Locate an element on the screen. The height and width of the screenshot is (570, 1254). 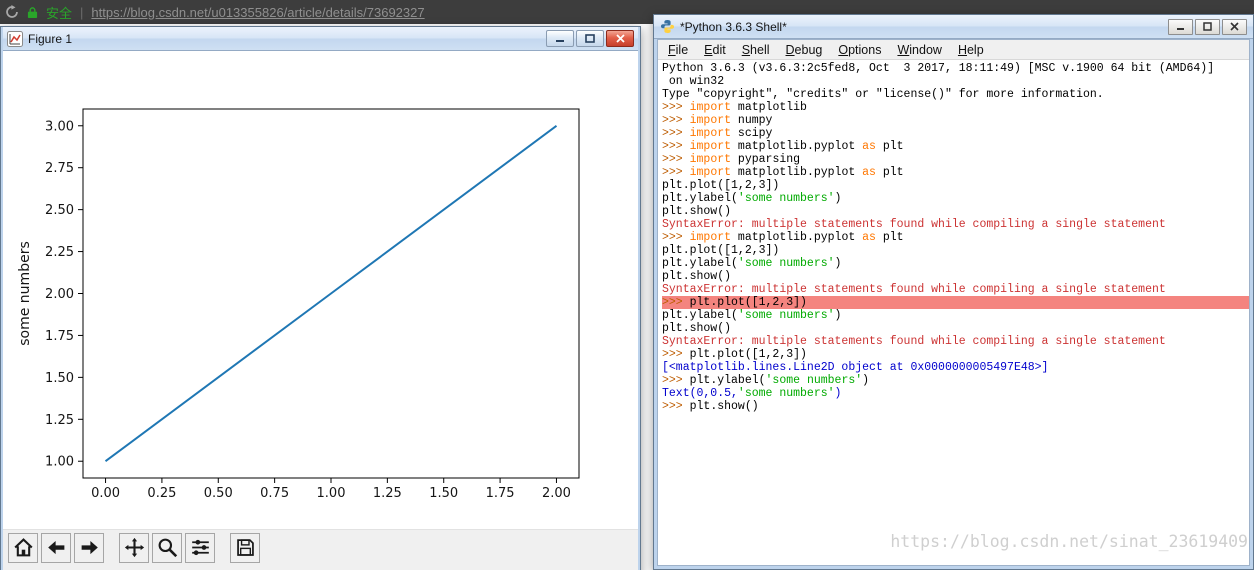
home-icon is located at coordinates (23, 547).